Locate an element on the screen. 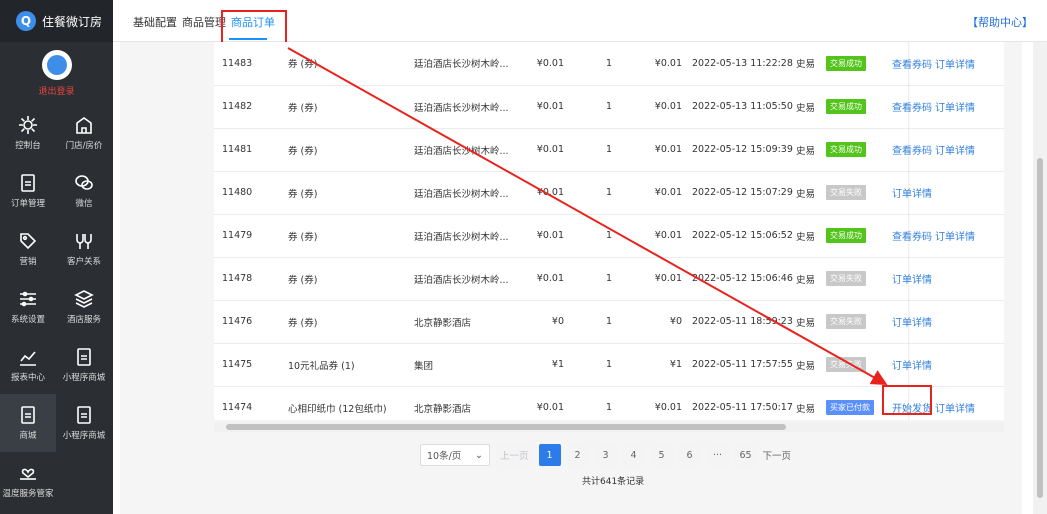 Image resolution: width=1047 pixels, height=514 pixels. sidebar-item-miniapp-mall-2: 小程序商城 is located at coordinates (84, 423).